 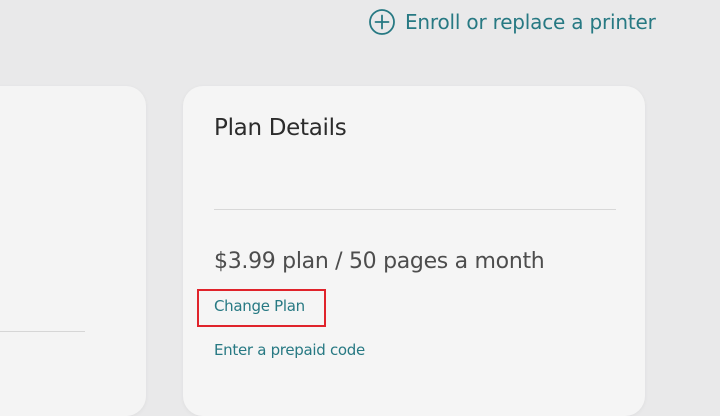 I want to click on plan-price-text: $3.99 plan / 50 pages a month, so click(x=379, y=261).